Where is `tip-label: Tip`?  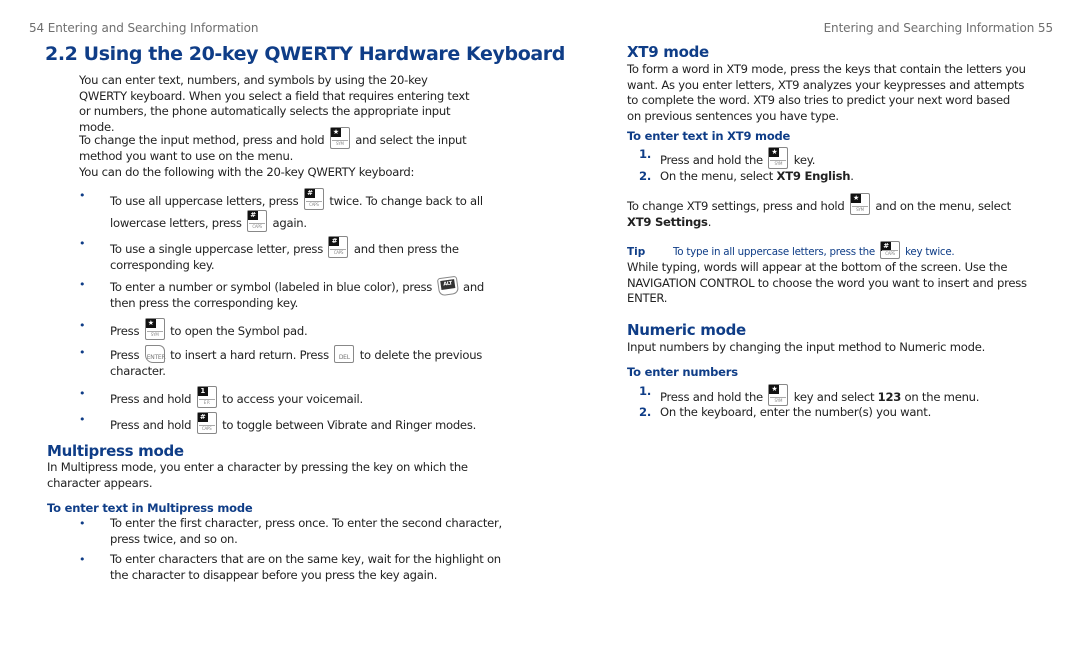
tip-label: Tip is located at coordinates (636, 252).